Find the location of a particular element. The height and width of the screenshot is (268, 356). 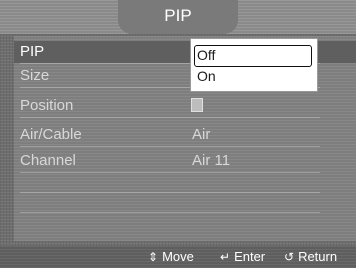

return-hint: ↺ Return is located at coordinates (310, 256).